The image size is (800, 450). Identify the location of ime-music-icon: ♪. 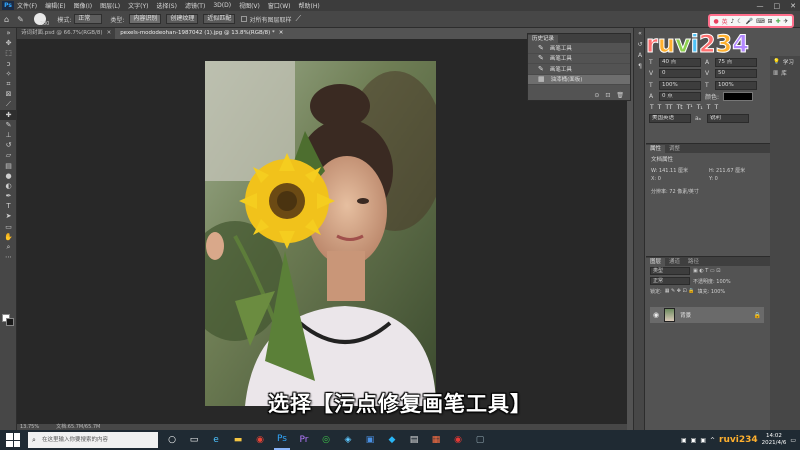
(733, 21).